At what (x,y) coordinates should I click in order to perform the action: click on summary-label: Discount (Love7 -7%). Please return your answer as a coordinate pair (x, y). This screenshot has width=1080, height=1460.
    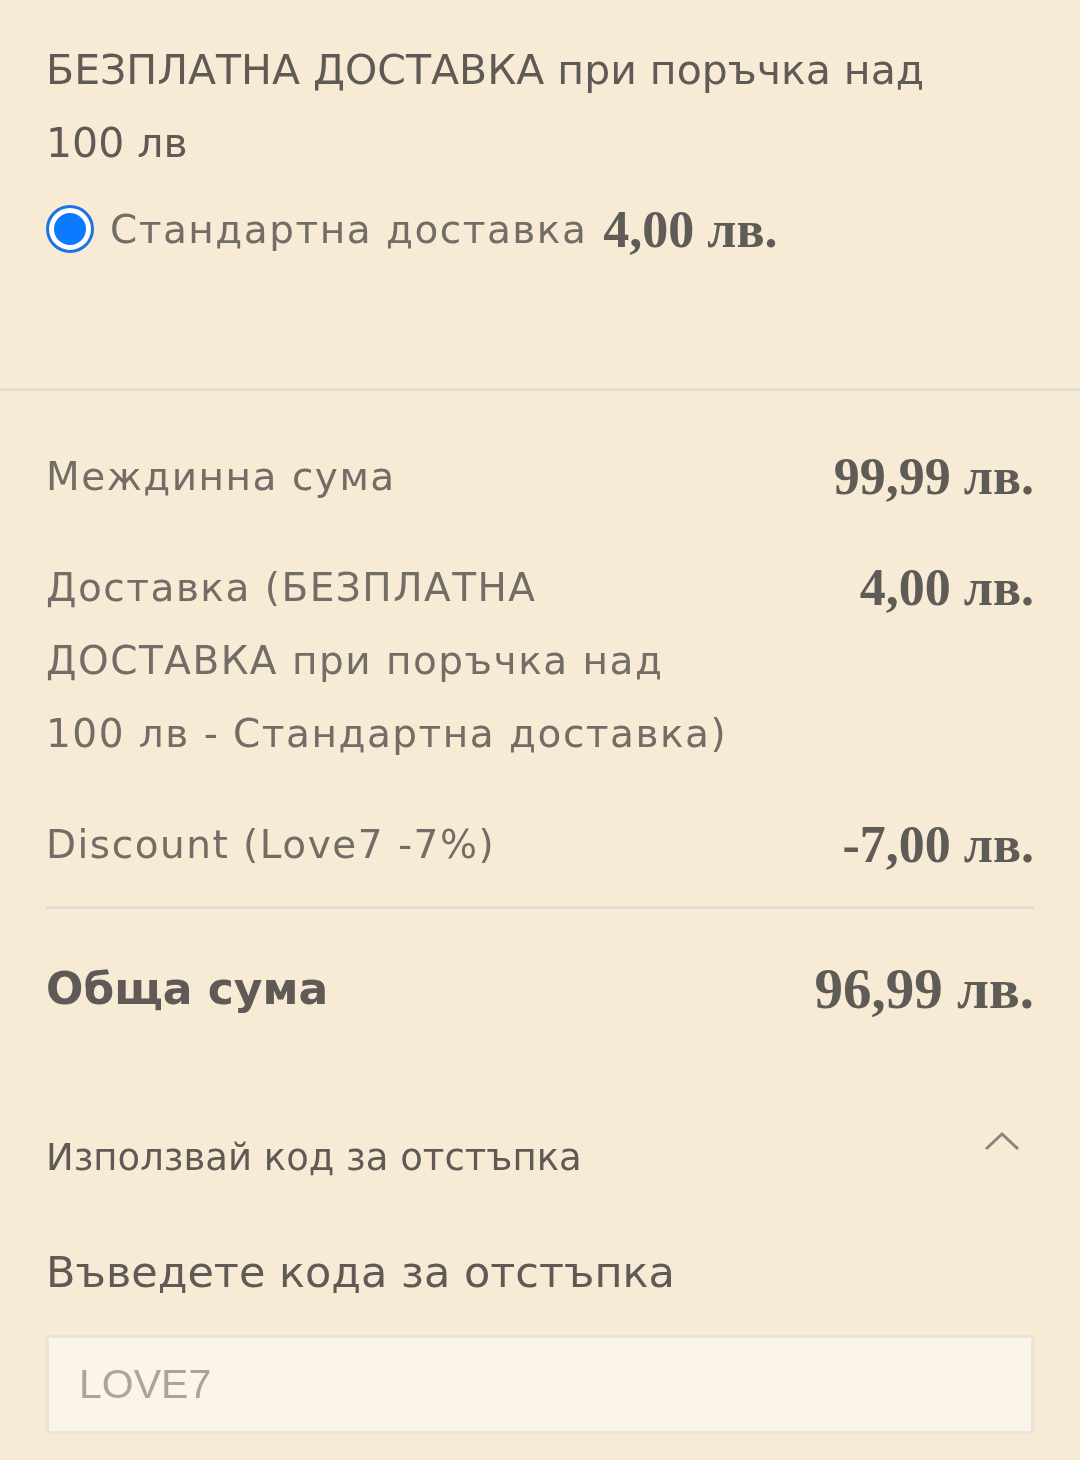
    Looking at the image, I should click on (271, 845).